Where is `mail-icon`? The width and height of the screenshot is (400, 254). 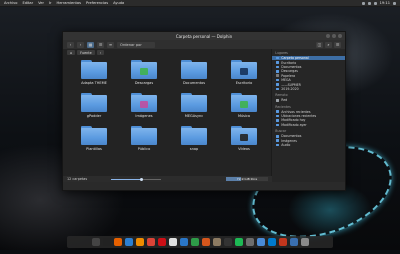
mail-icon is located at coordinates (260, 242).